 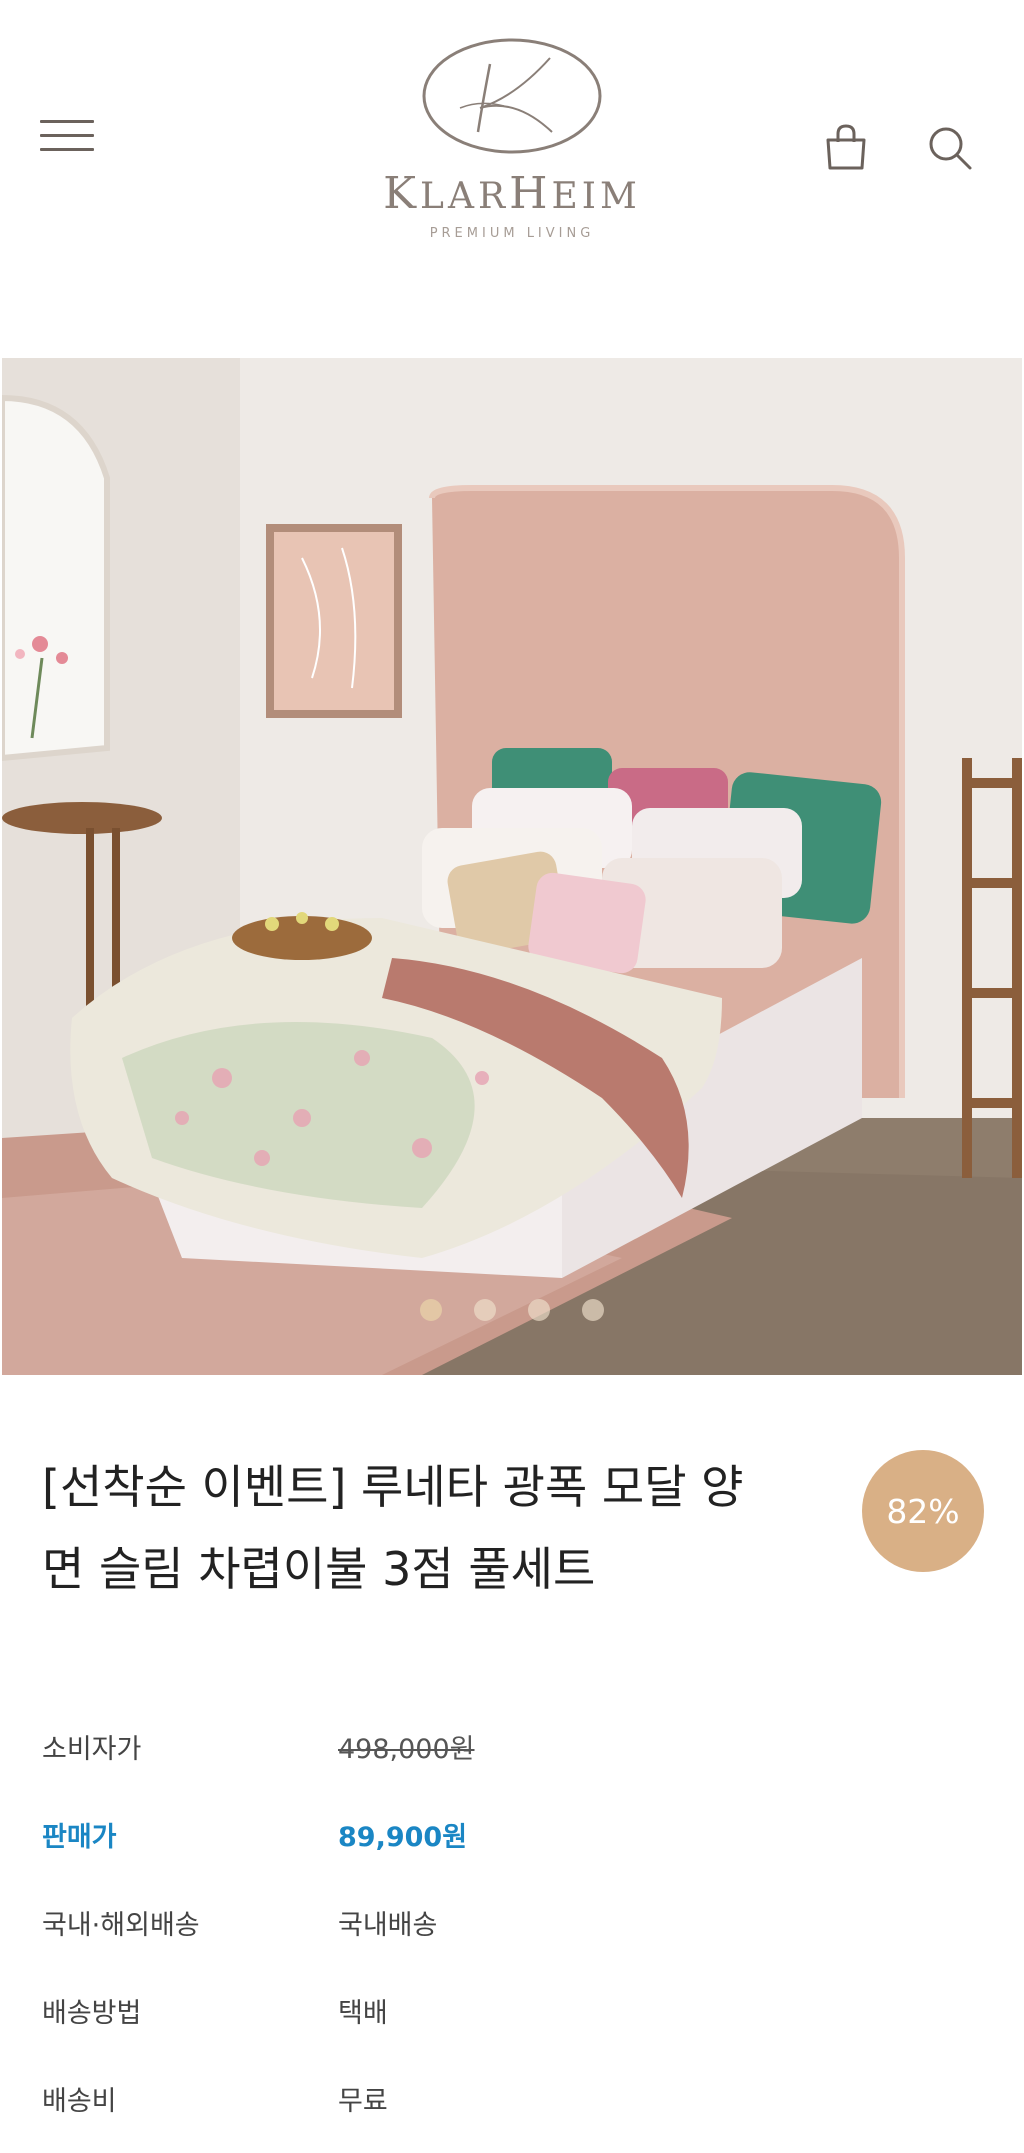 I want to click on info-row-shipping-method: 배송방법 택배, so click(x=512, y=2010).